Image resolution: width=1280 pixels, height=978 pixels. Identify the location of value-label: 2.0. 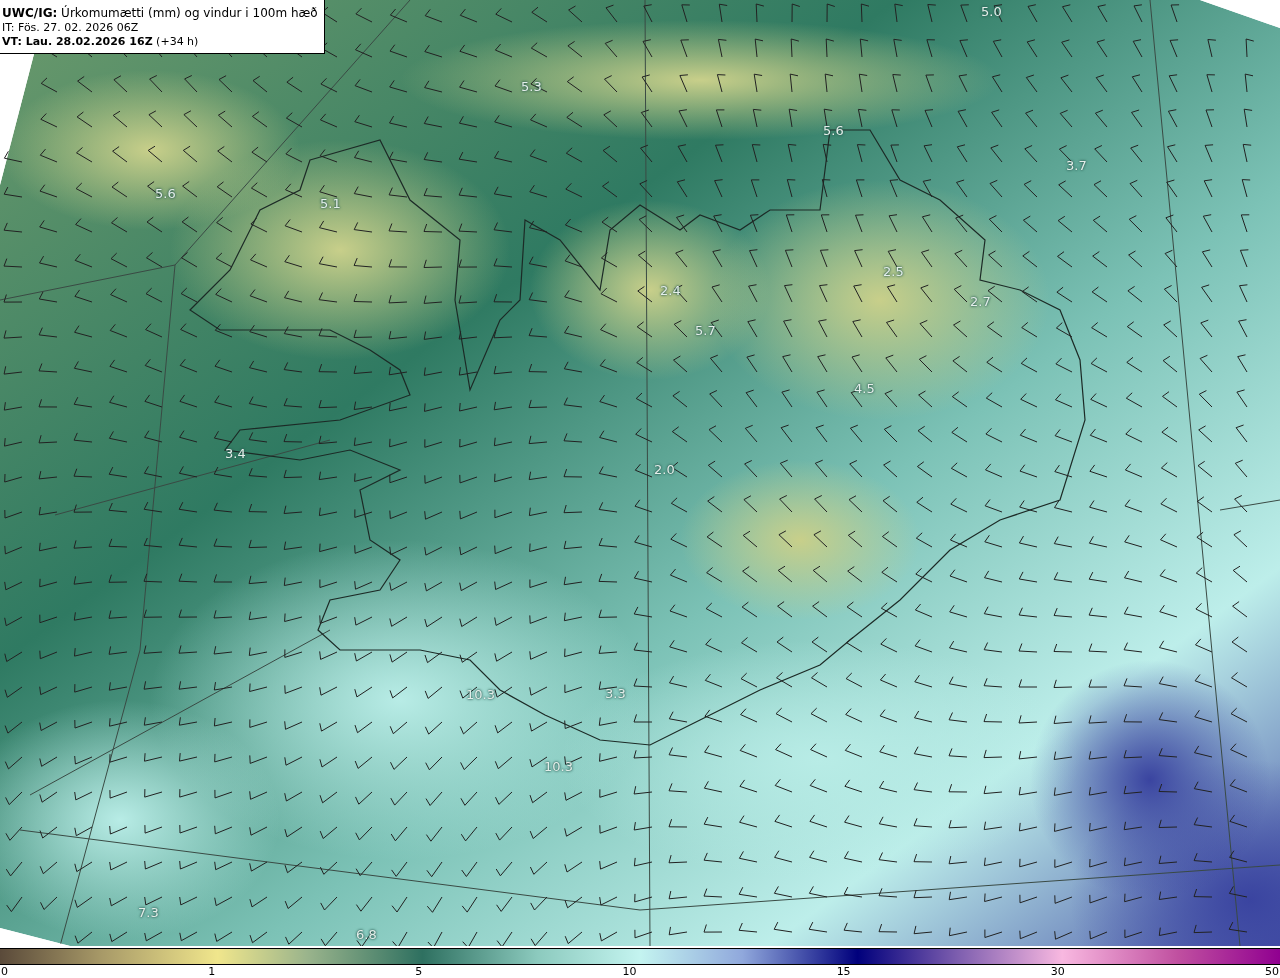
(664, 469).